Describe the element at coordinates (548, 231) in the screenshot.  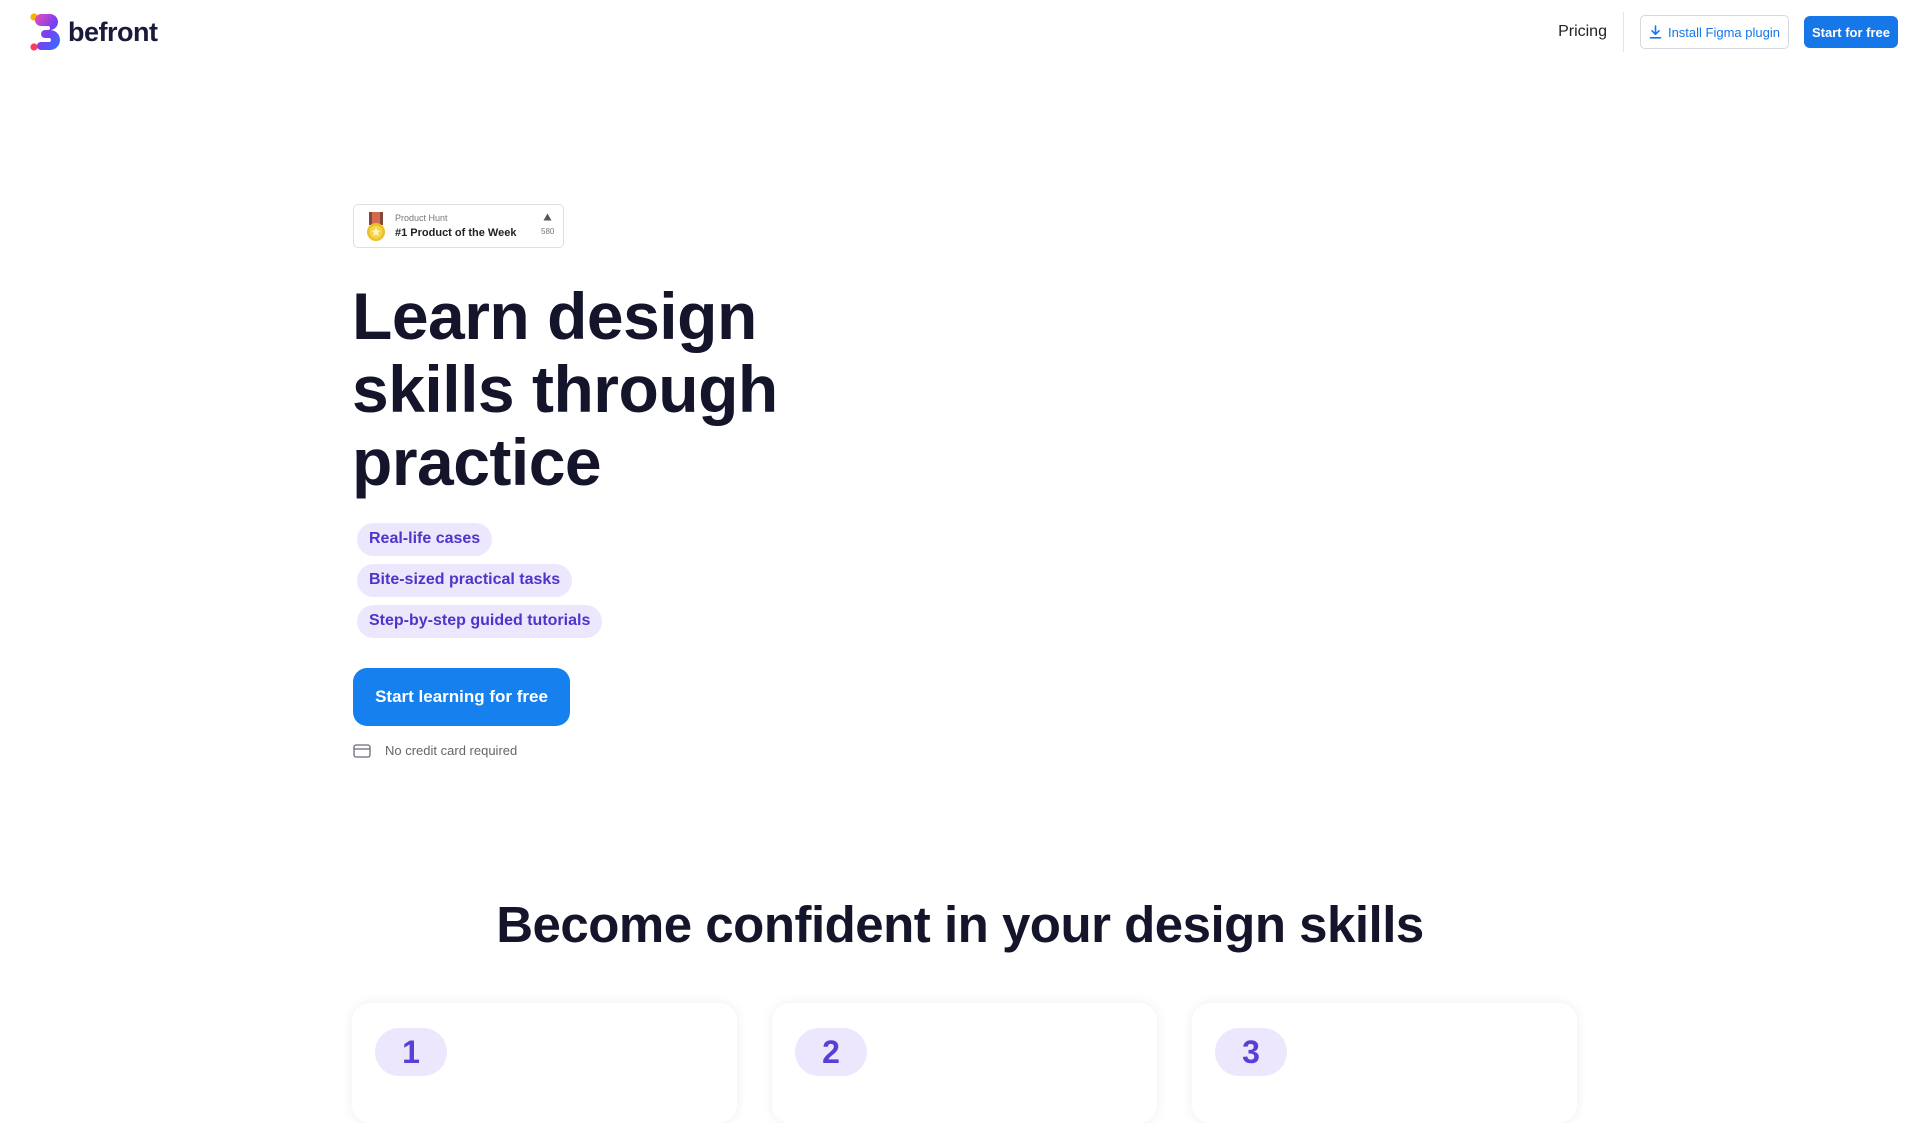
I see `product-hunt-upvotes: 580` at that location.